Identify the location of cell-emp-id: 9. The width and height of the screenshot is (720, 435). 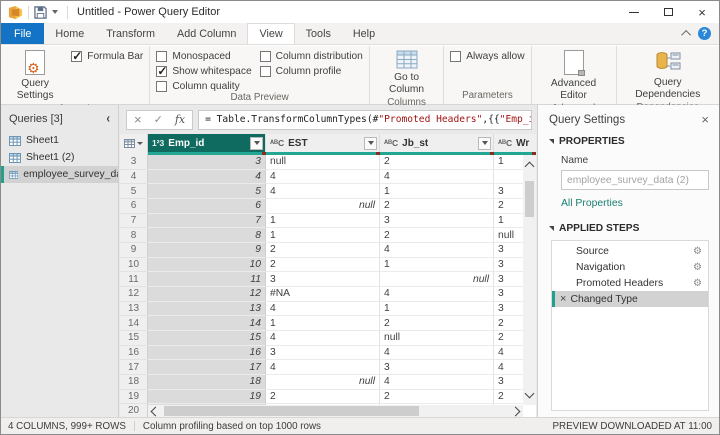
(207, 250).